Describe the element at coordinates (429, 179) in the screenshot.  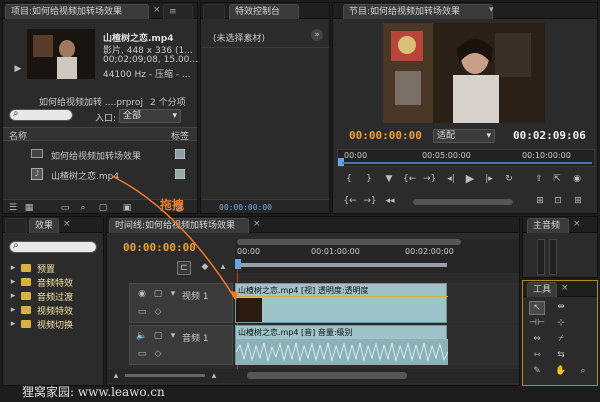
I see `go-out-icon: →}` at that location.